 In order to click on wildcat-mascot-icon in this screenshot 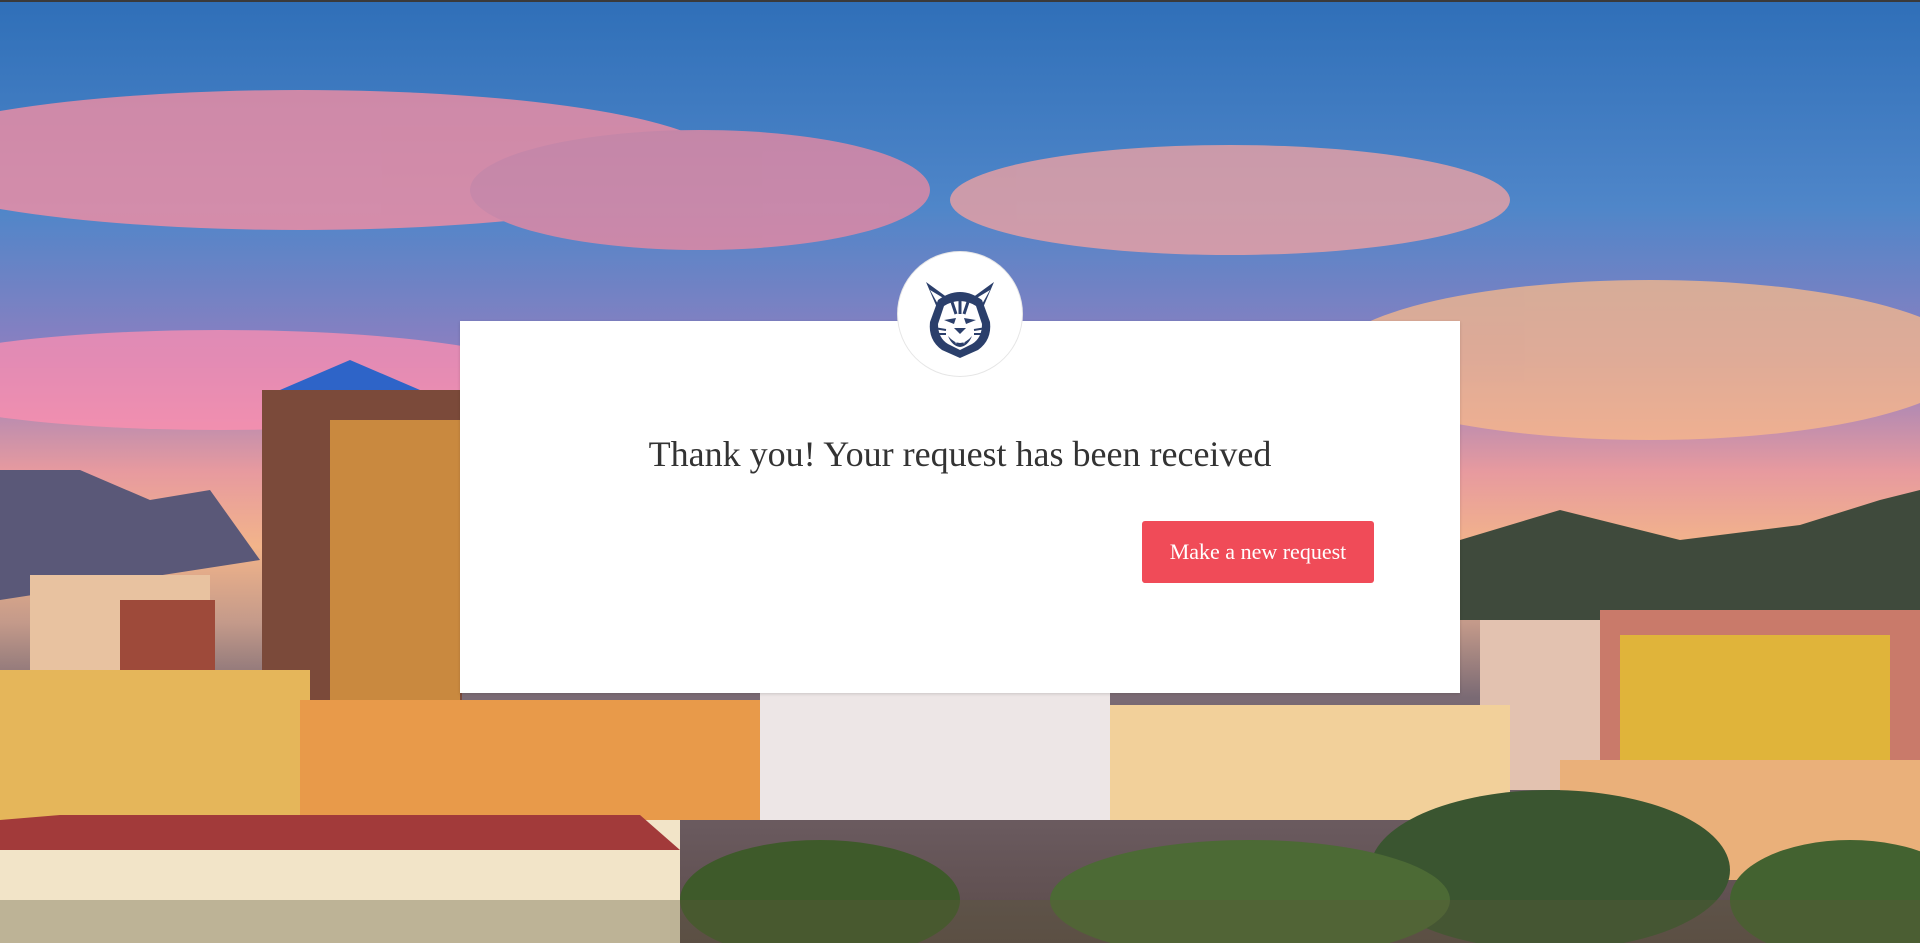, I will do `click(960, 320)`.